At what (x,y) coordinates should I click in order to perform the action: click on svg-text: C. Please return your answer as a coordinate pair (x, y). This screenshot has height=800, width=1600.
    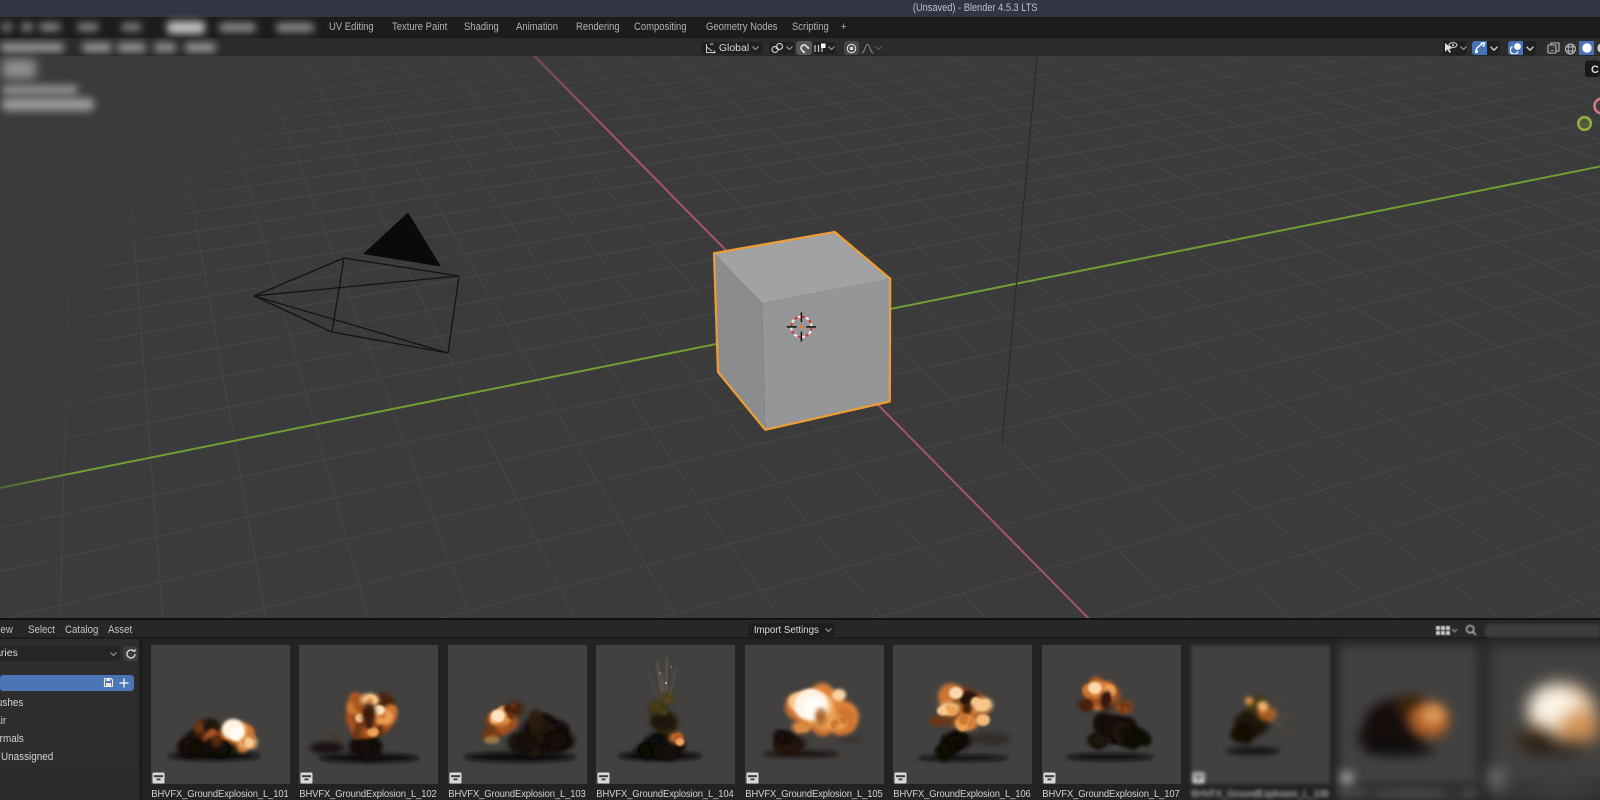
    Looking at the image, I should click on (1595, 70).